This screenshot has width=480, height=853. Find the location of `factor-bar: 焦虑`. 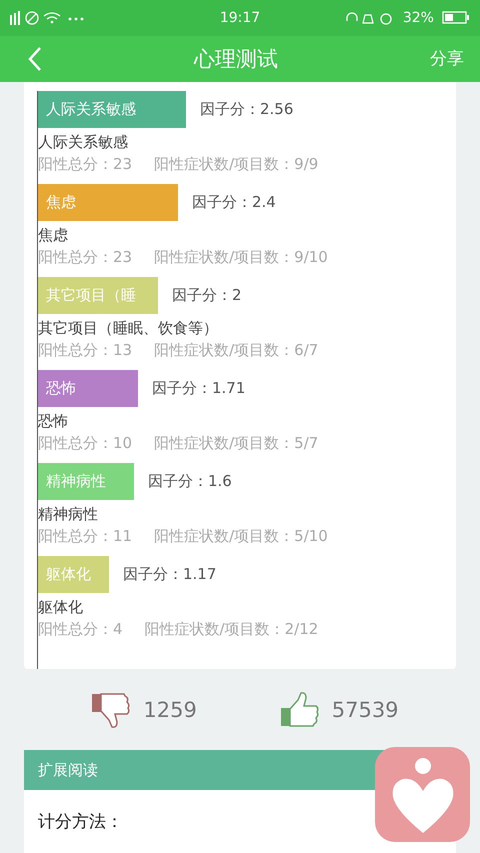

factor-bar: 焦虑 is located at coordinates (108, 202).